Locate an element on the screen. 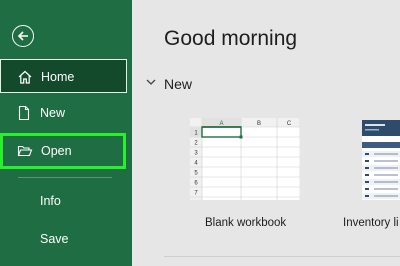 The image size is (400, 266). sidebar-item-new: New is located at coordinates (63, 113).